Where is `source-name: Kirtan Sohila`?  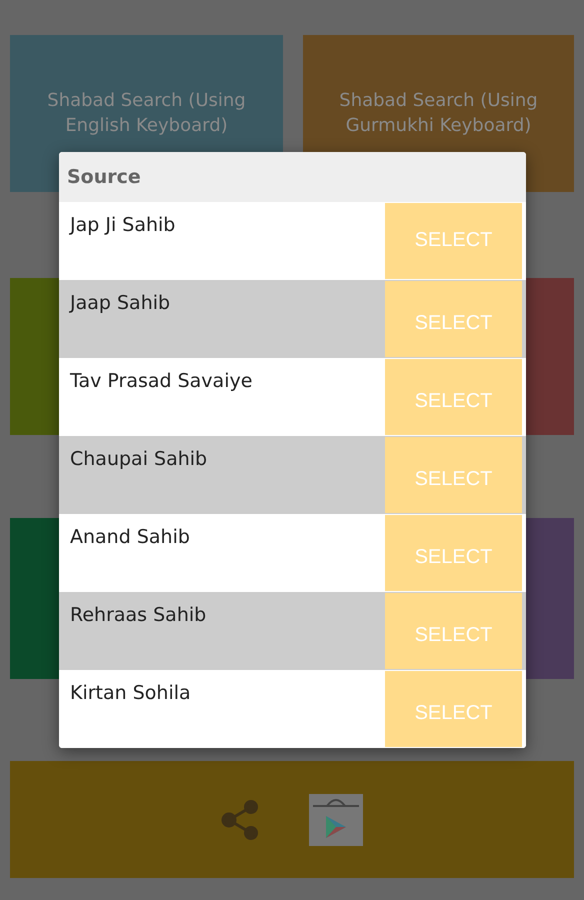 source-name: Kirtan Sohila is located at coordinates (130, 692).